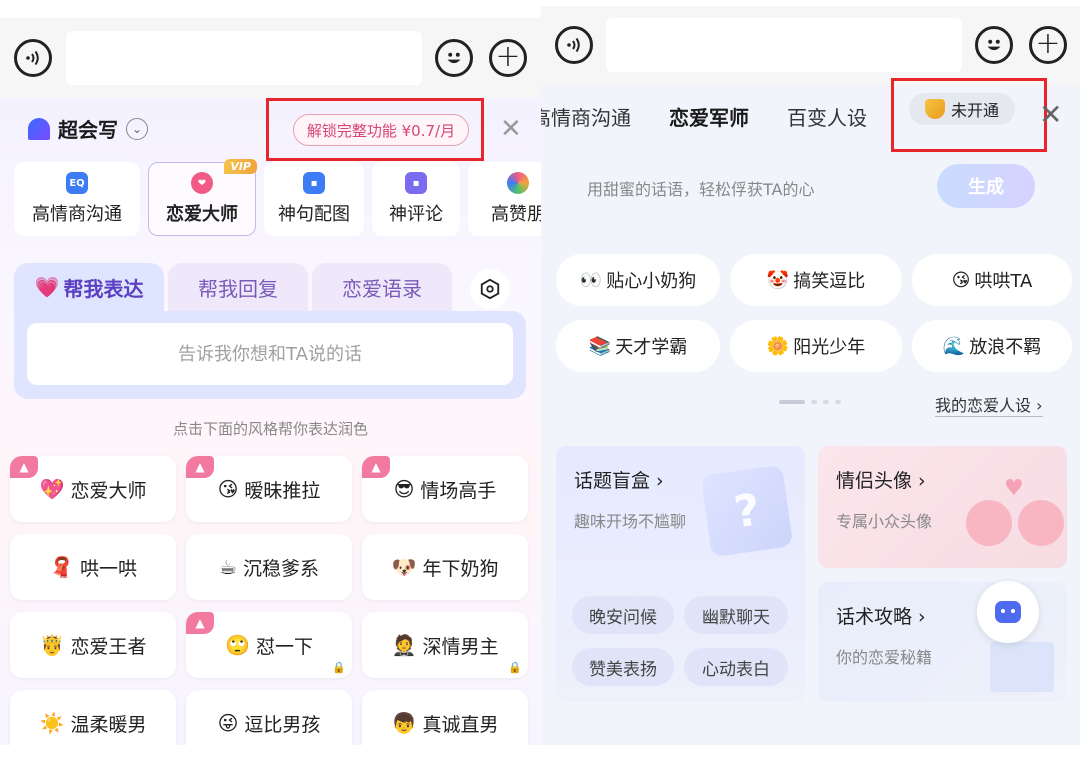 This screenshot has height=773, width=1080. Describe the element at coordinates (736, 615) in the screenshot. I see `chip-humor-chat: 幽默聊天` at that location.